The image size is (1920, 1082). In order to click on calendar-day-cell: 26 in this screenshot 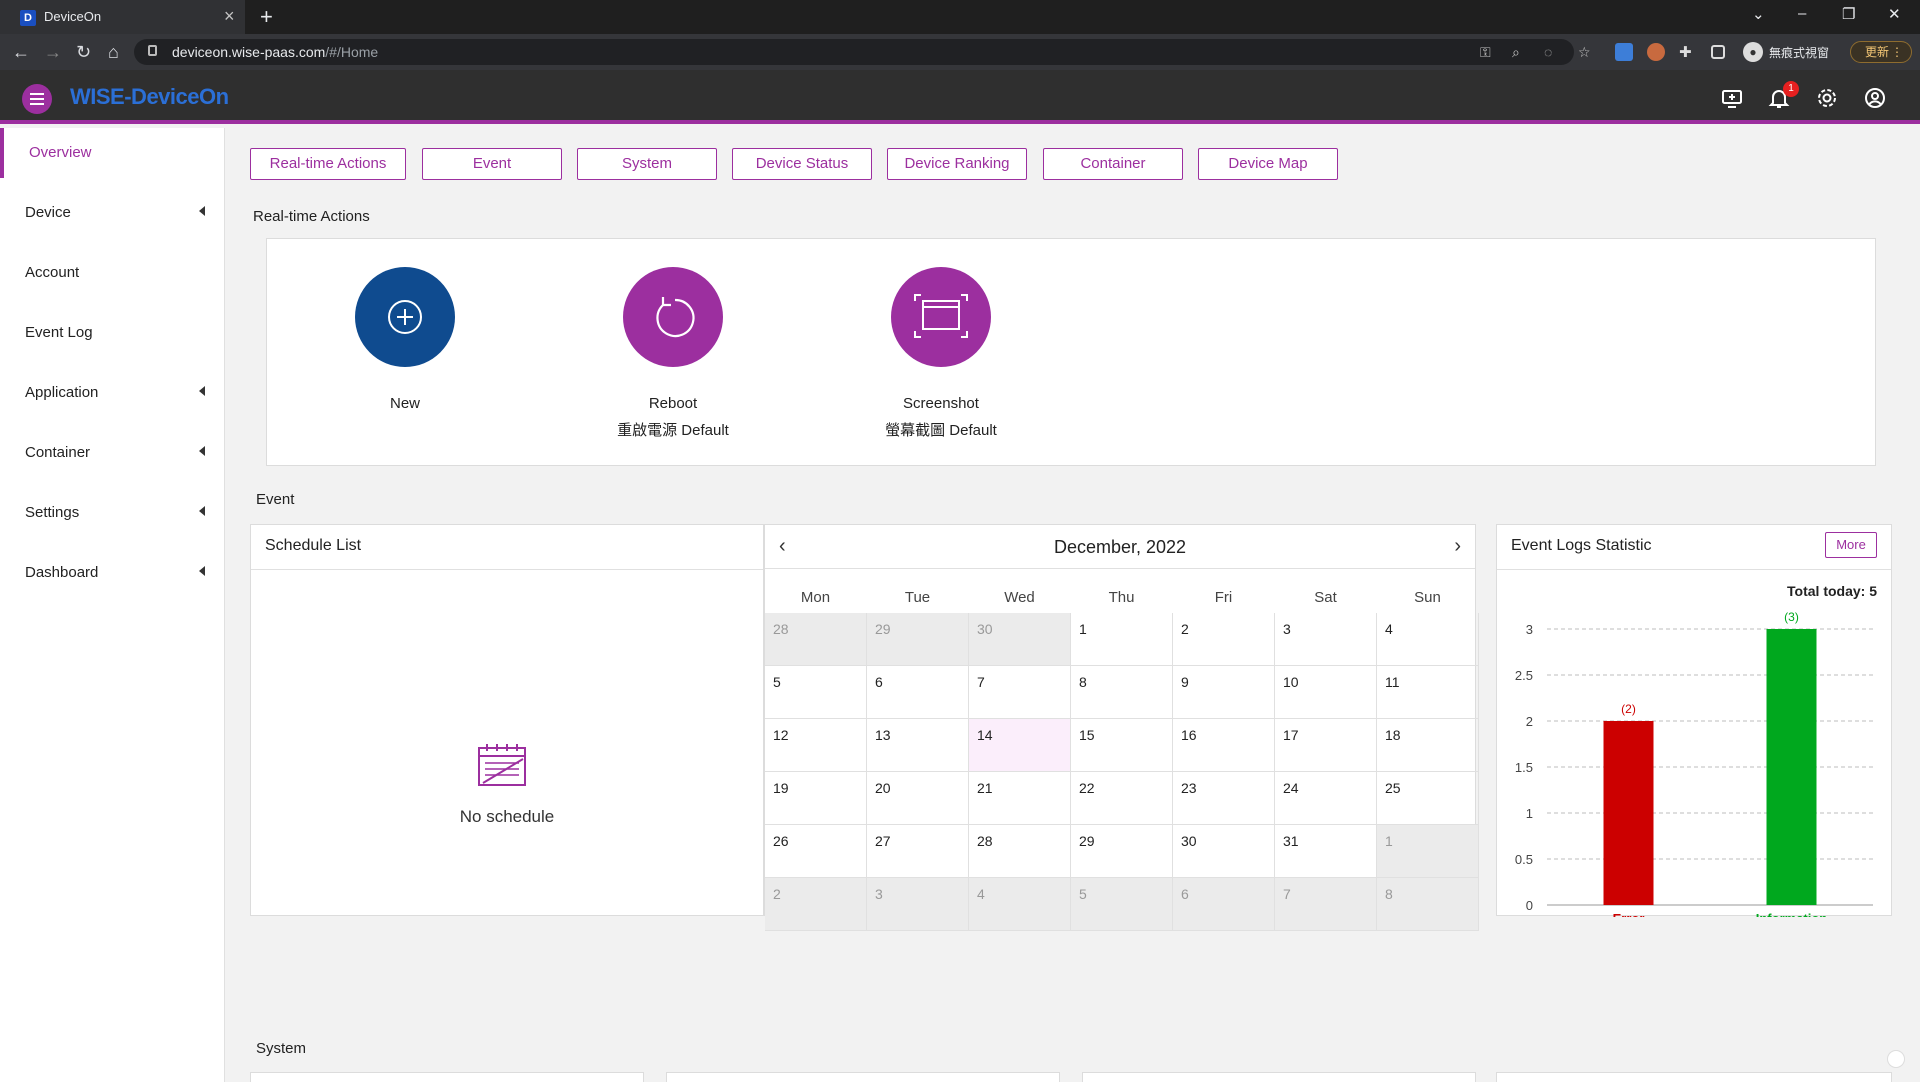, I will do `click(816, 851)`.